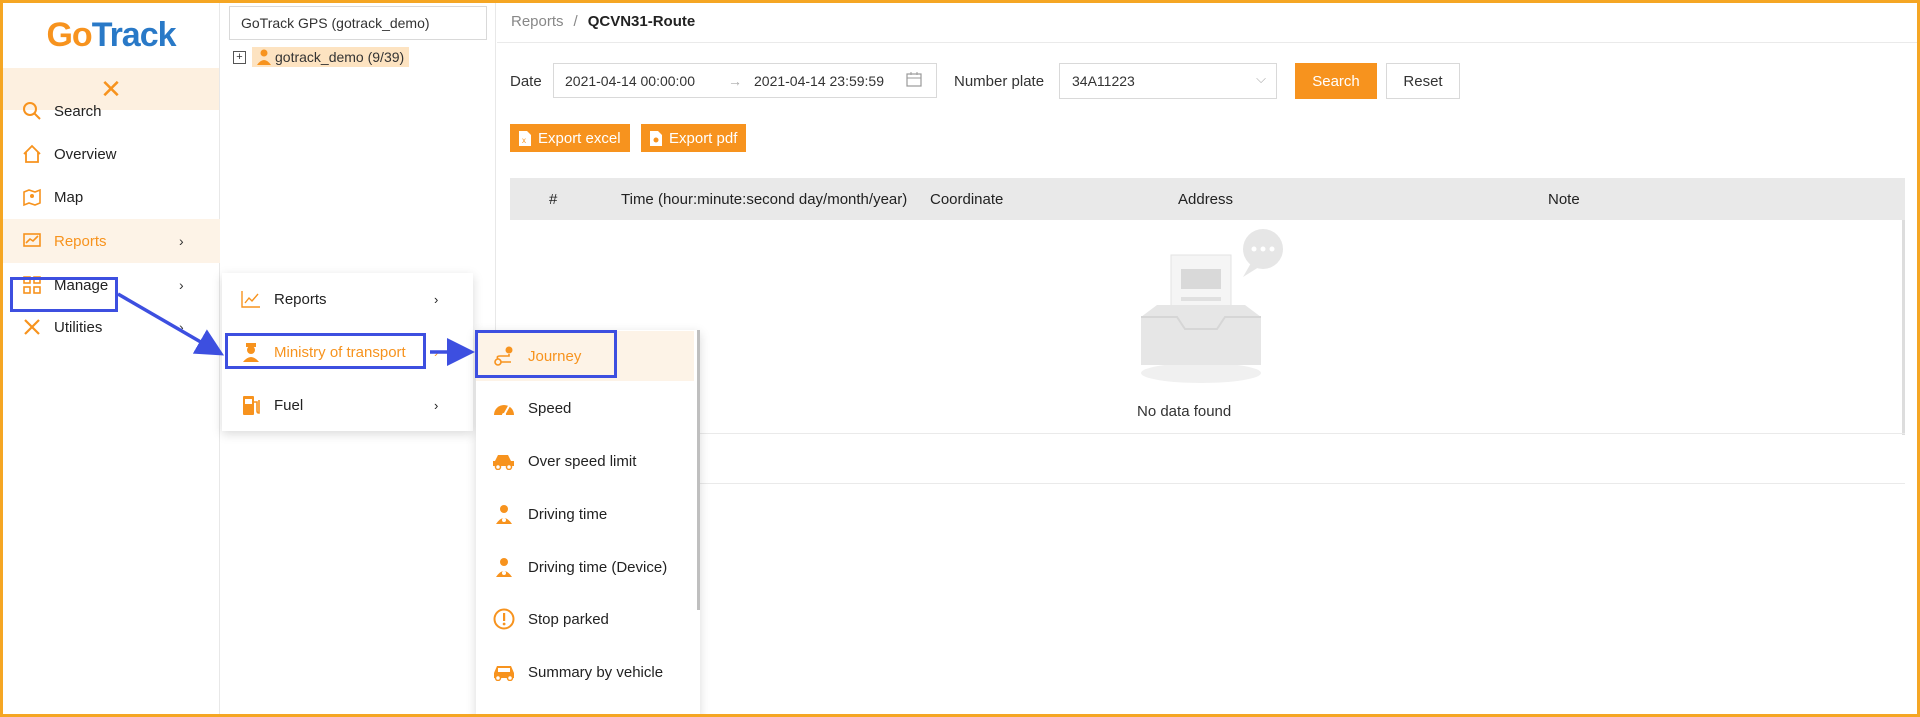  Describe the element at coordinates (78, 327) in the screenshot. I see `sidebar-item-label: Utilities` at that location.